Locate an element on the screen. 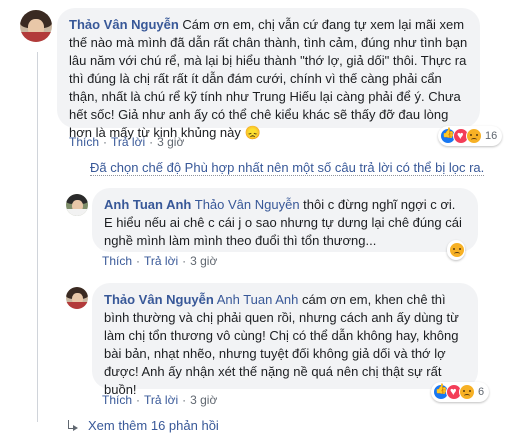 This screenshot has width=522, height=440. see-more-label: Xem thêm 16 phản hồi is located at coordinates (153, 425).